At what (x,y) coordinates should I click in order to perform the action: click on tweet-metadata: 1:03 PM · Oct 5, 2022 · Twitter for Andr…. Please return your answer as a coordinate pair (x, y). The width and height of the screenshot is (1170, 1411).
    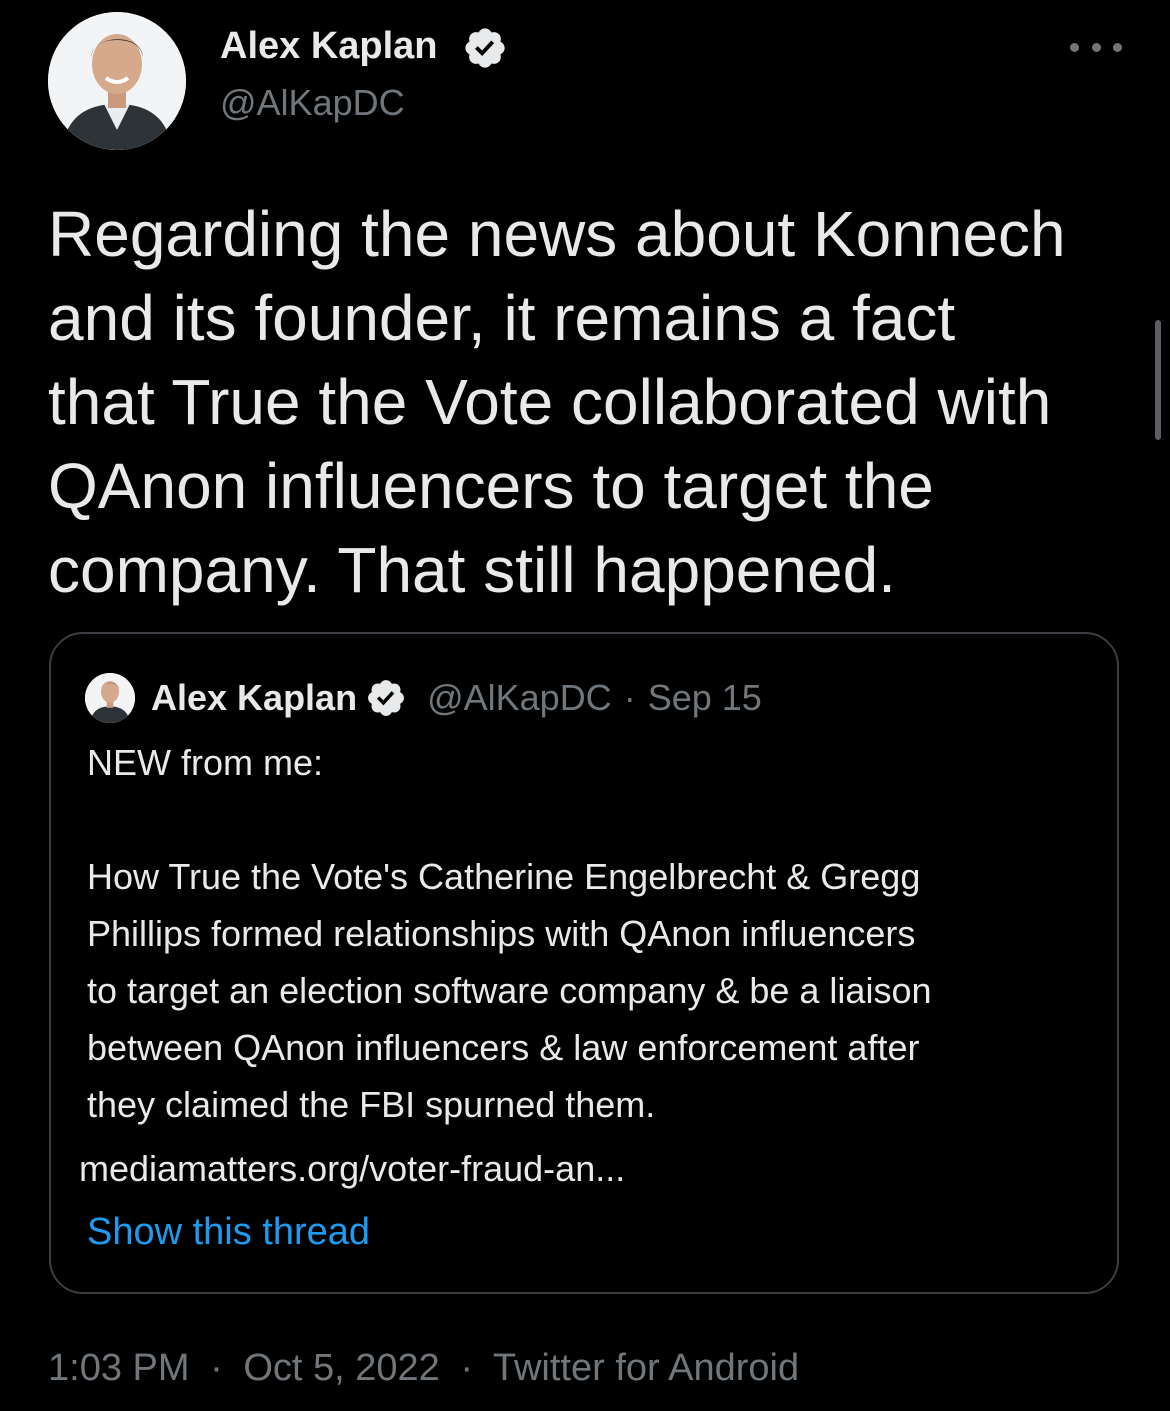
    Looking at the image, I should click on (423, 1368).